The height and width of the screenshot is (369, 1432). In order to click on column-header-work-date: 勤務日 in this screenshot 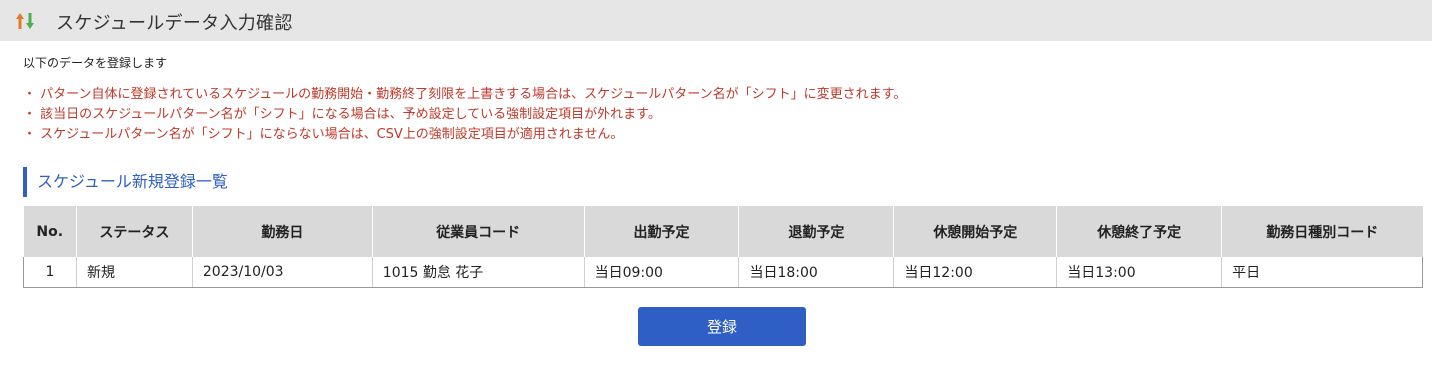, I will do `click(282, 231)`.